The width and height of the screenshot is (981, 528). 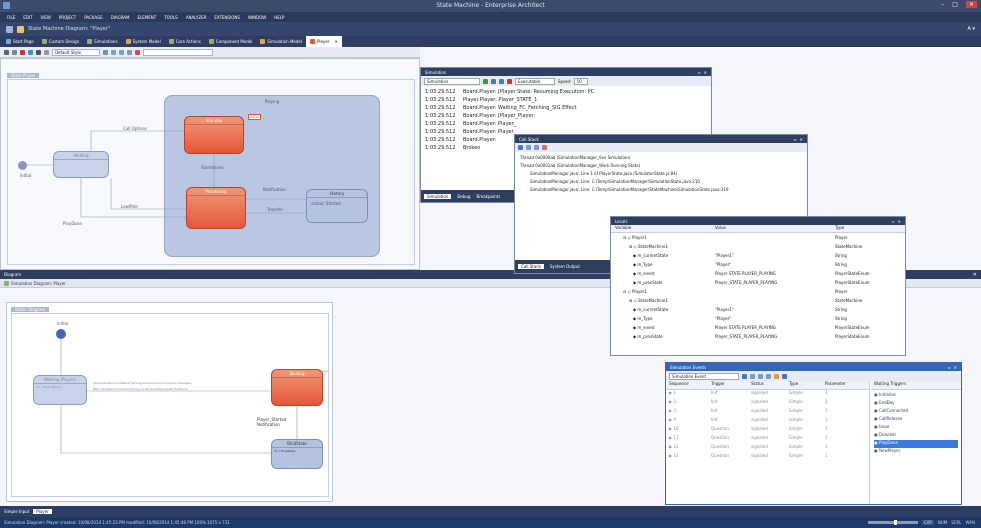 I want to click on pause-icon, so click(x=493, y=81).